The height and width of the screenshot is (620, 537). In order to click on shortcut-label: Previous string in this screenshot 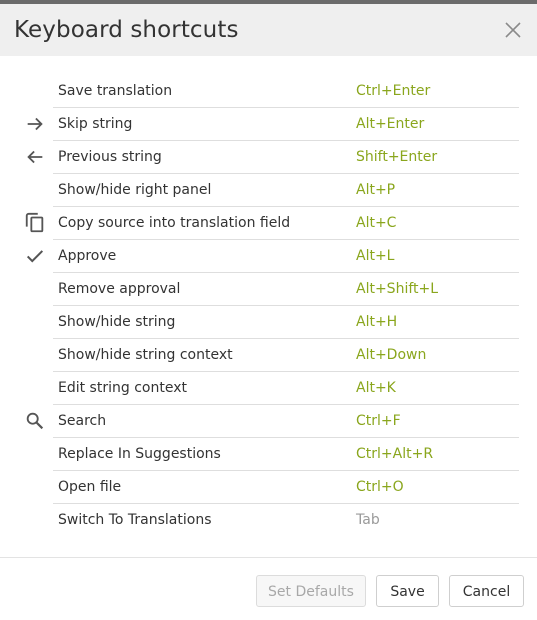, I will do `click(110, 157)`.